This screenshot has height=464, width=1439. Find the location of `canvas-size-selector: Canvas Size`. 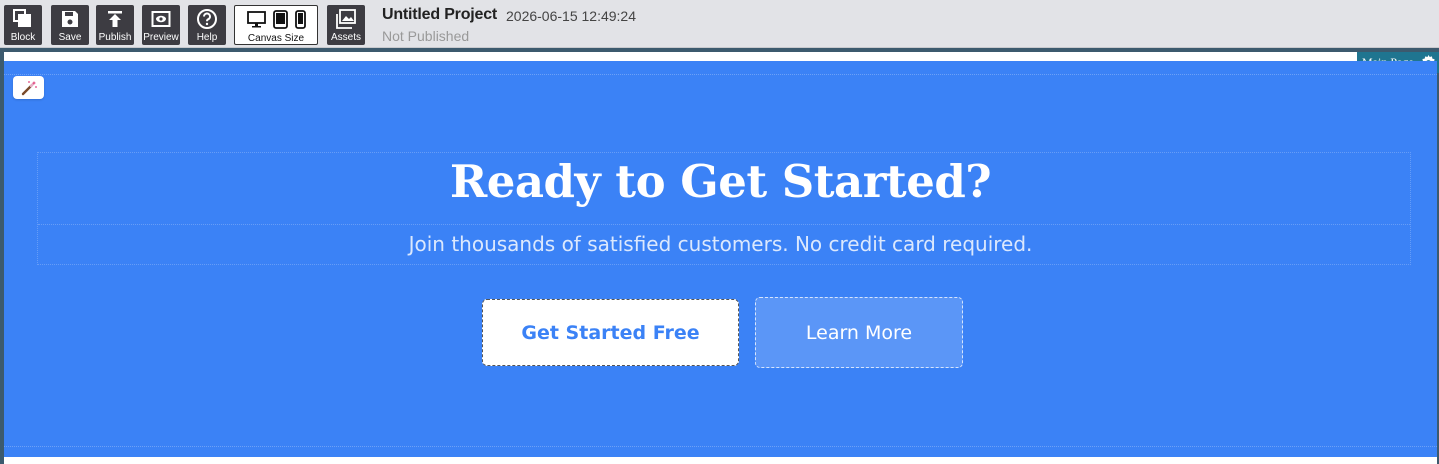

canvas-size-selector: Canvas Size is located at coordinates (276, 25).